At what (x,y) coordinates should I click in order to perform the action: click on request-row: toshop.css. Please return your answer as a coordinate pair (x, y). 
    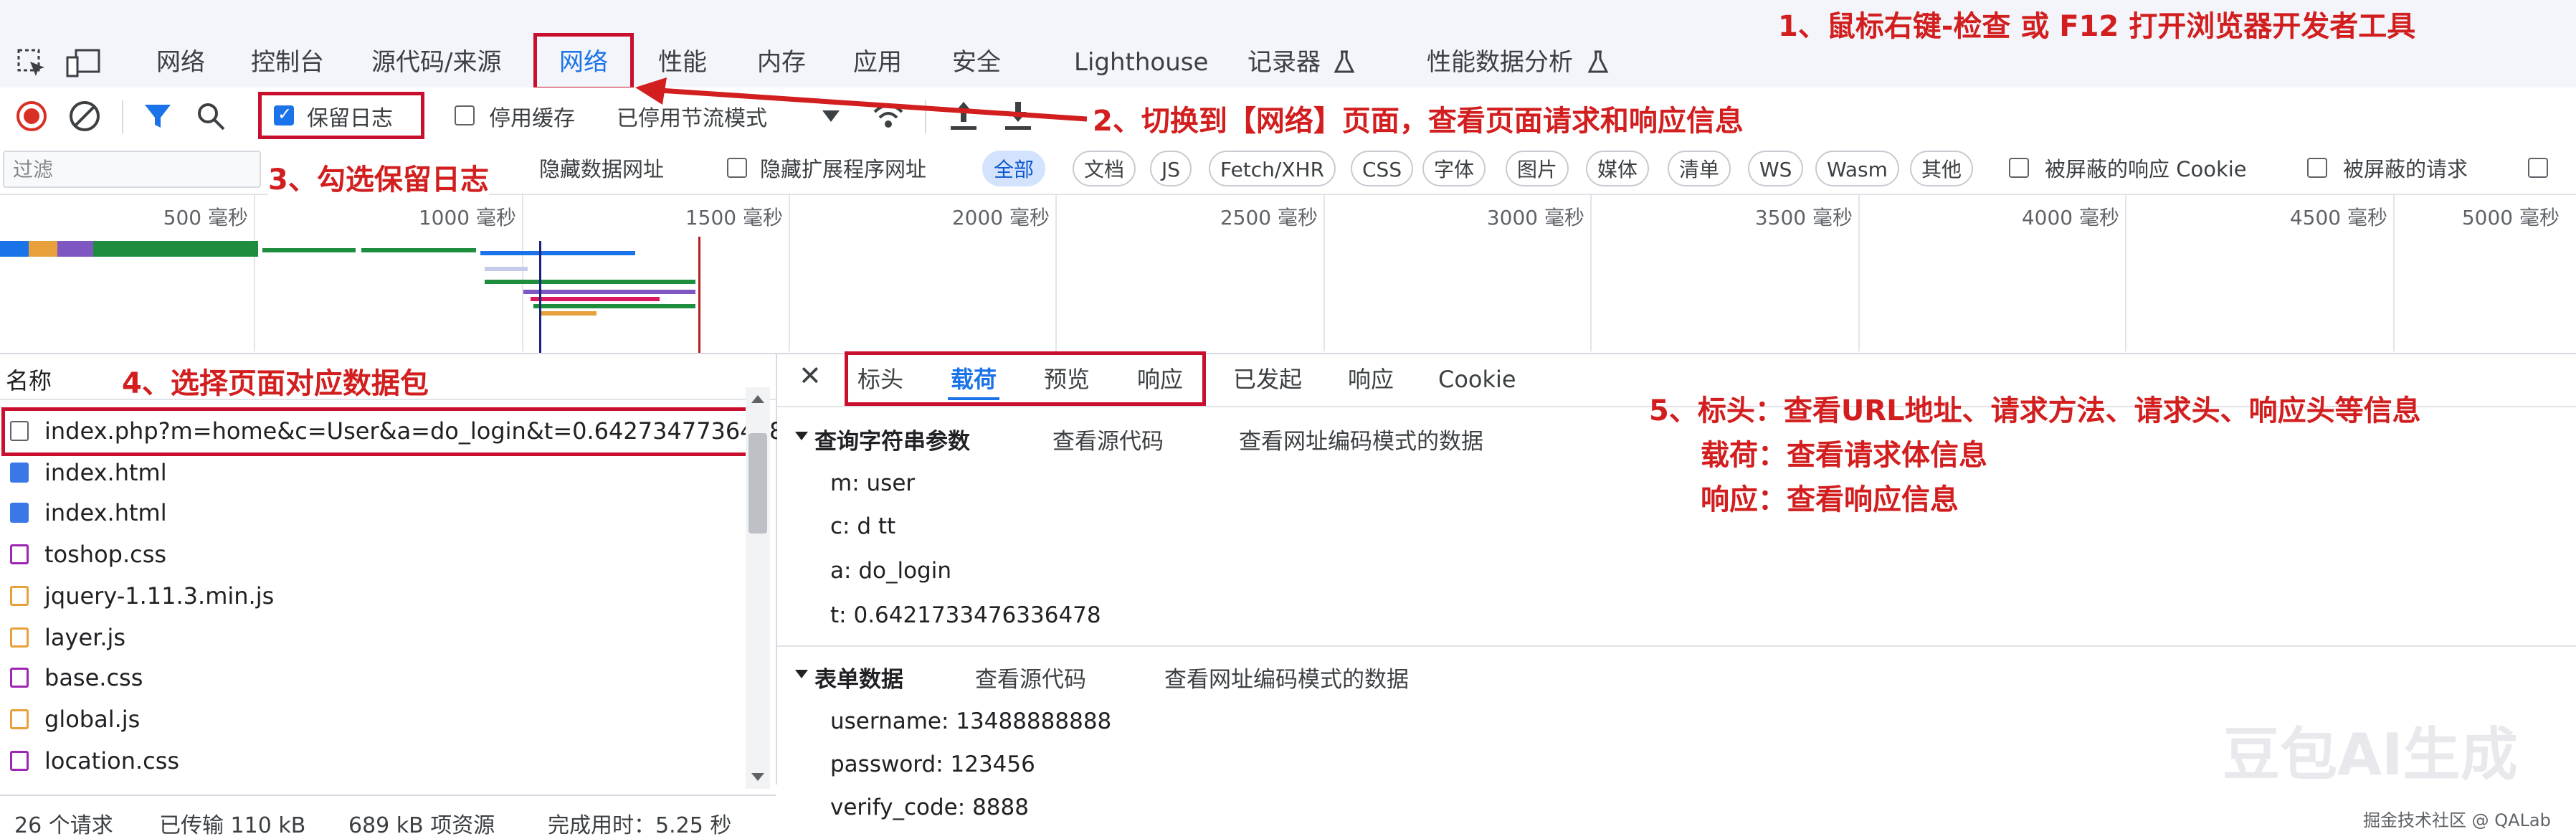
    Looking at the image, I should click on (373, 554).